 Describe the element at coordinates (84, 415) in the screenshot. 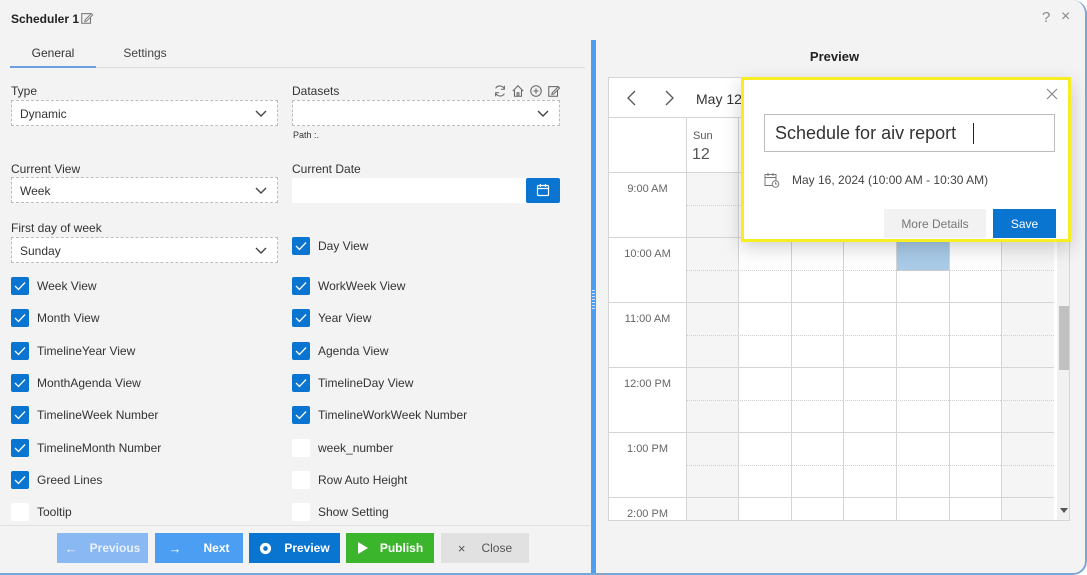

I see `checkbox-timelineweek-number: TimelineWeek Number` at that location.